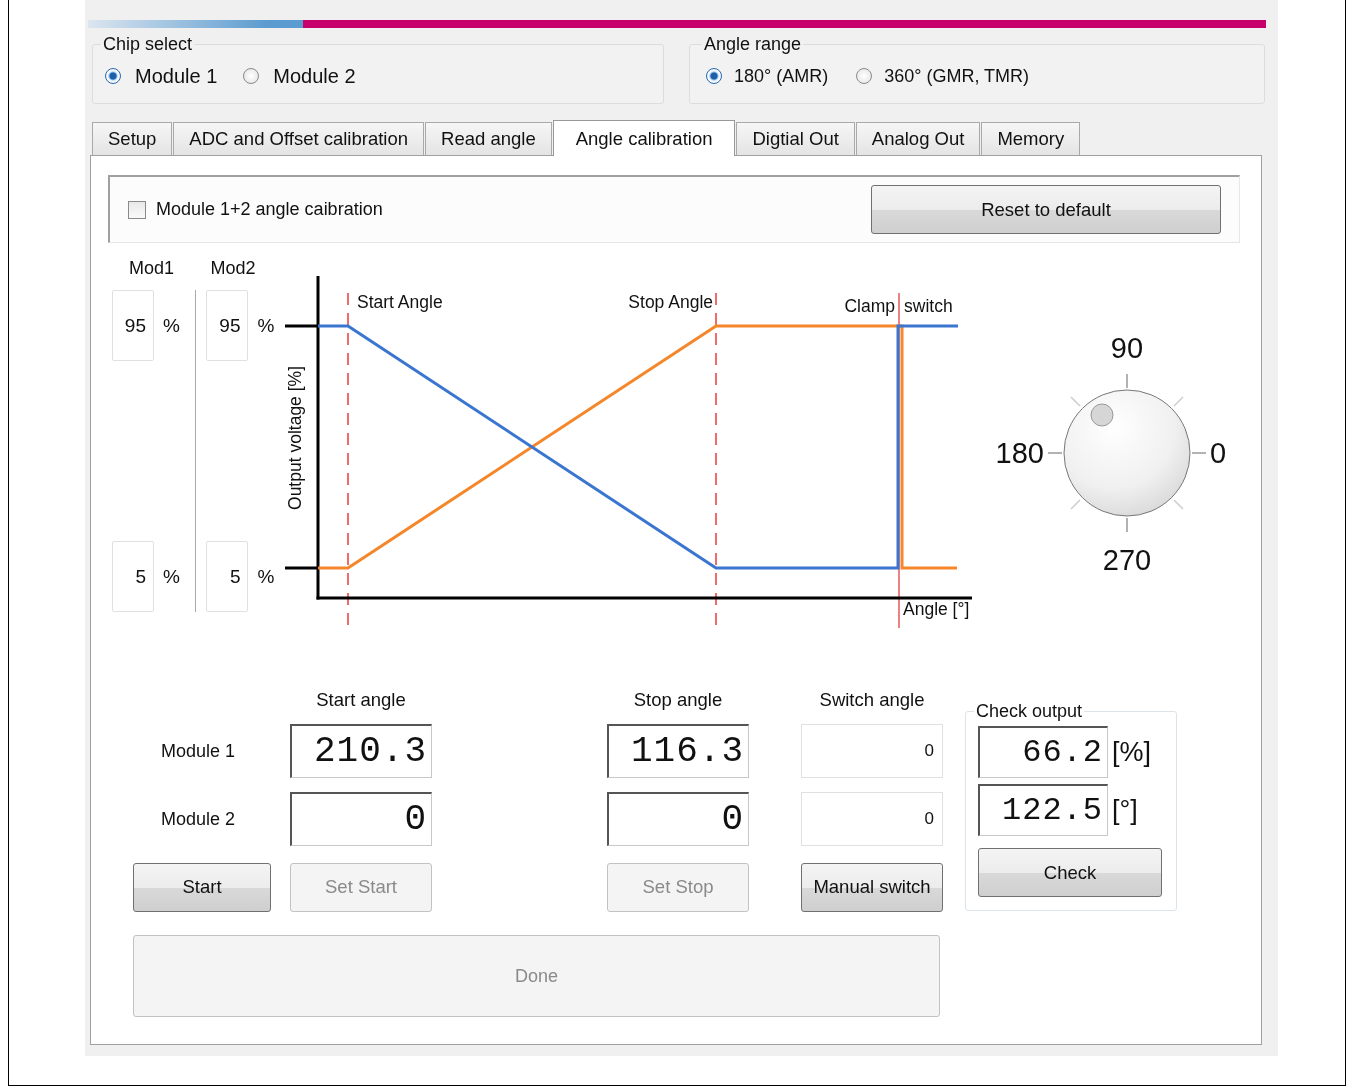 This screenshot has height=1087, width=1354. I want to click on check-button: Check, so click(1070, 872).